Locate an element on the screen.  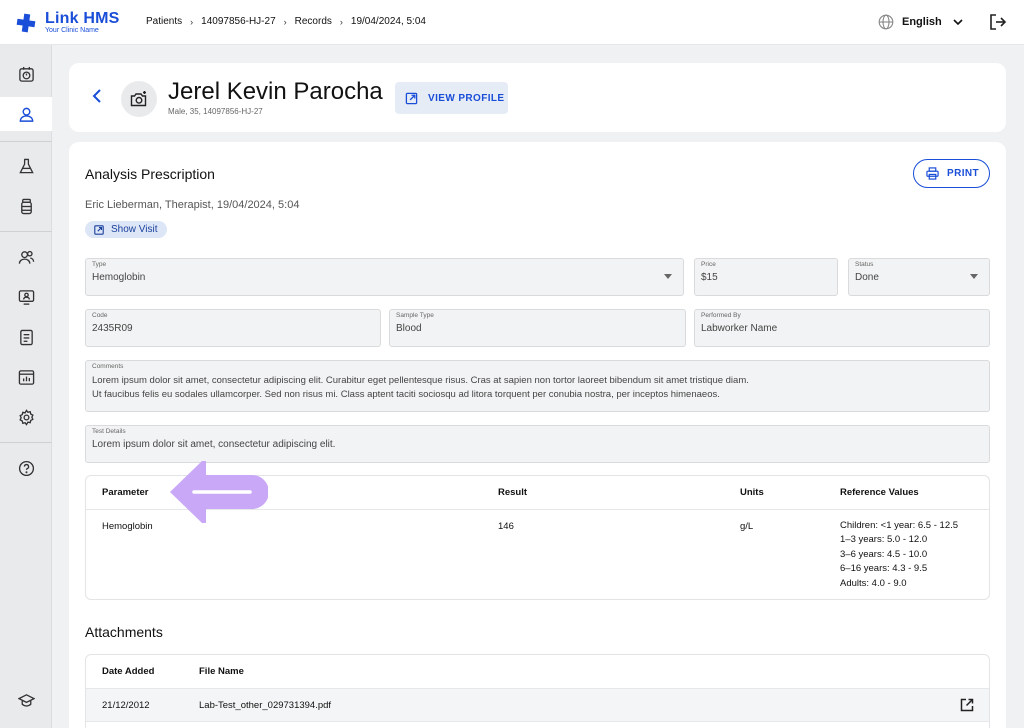
globe-icon is located at coordinates (886, 22).